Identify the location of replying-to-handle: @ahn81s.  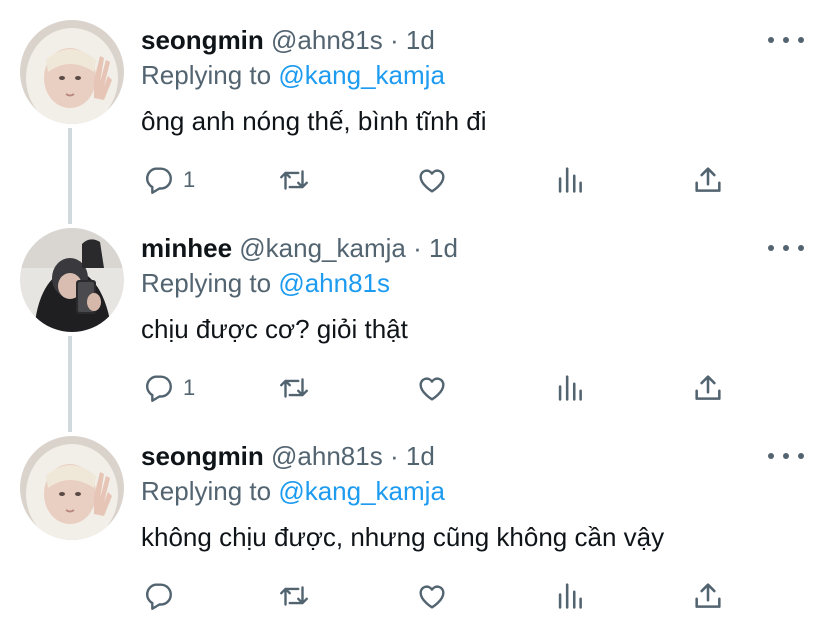
(334, 283).